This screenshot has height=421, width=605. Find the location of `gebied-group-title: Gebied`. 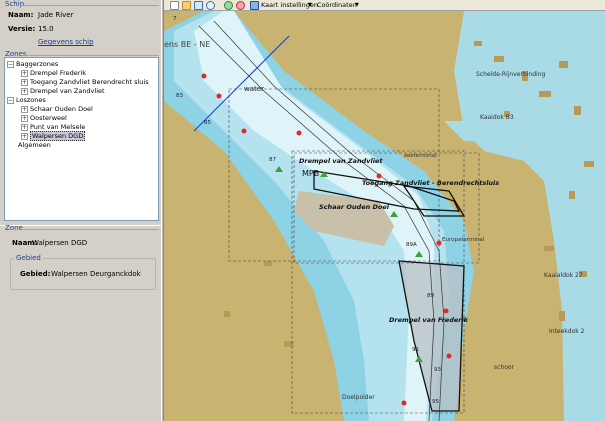

gebied-group-title: Gebied is located at coordinates (28, 258).